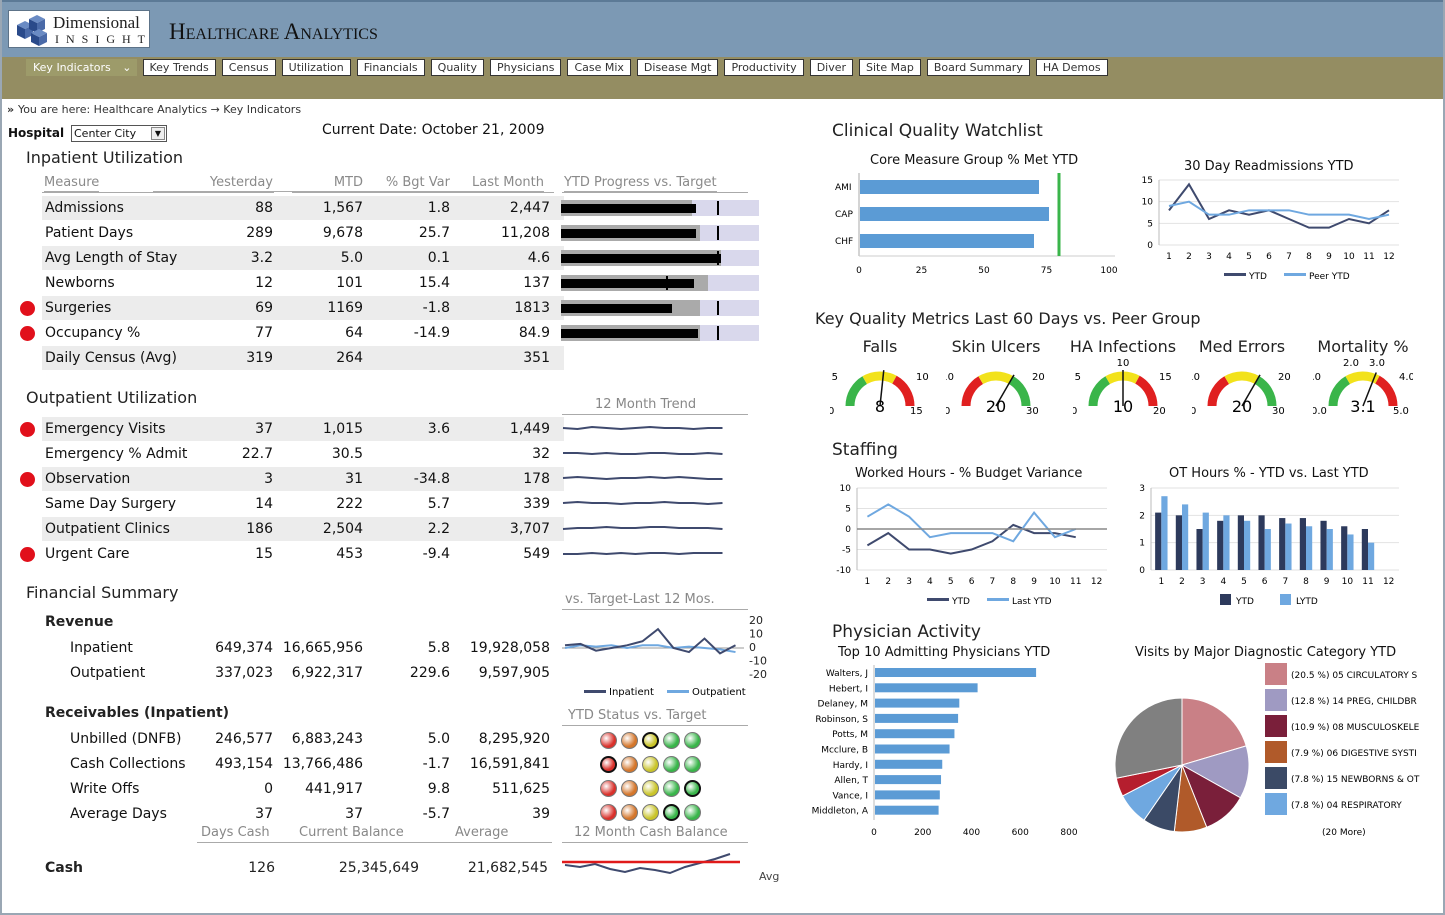 The image size is (1445, 915). Describe the element at coordinates (354, 333) in the screenshot. I see `cell-mtd: 64` at that location.